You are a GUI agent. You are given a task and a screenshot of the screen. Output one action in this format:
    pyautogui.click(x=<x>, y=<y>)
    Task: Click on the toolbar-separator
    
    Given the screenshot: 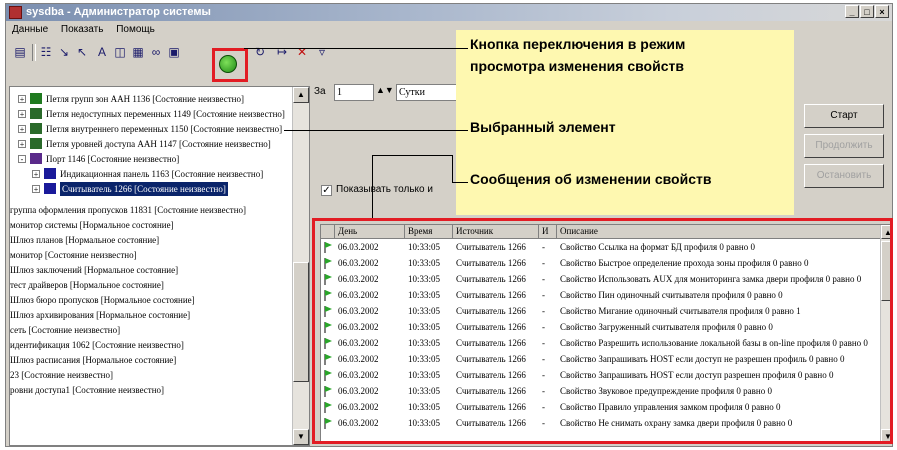 What is the action you would take?
    pyautogui.click(x=34, y=52)
    